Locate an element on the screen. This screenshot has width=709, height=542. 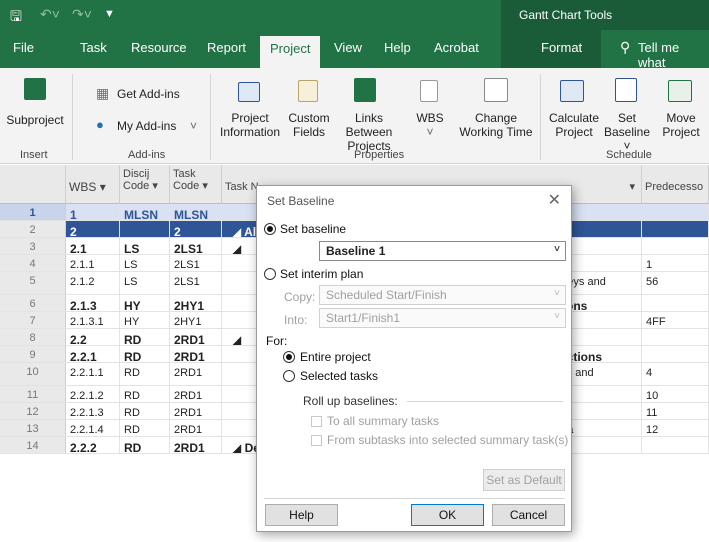
row-number: 5 is located at coordinates (33, 283).